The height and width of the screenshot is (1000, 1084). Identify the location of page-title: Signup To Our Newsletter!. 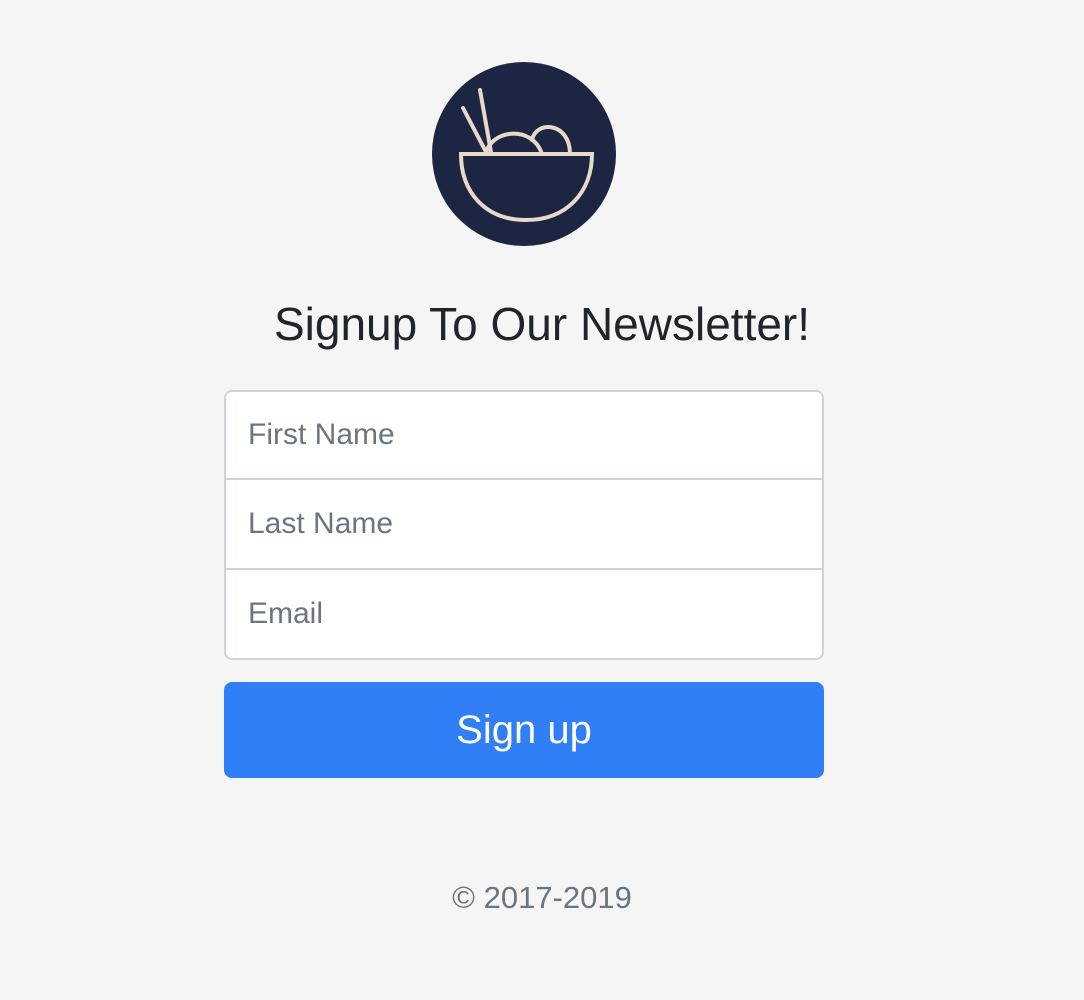
(542, 324).